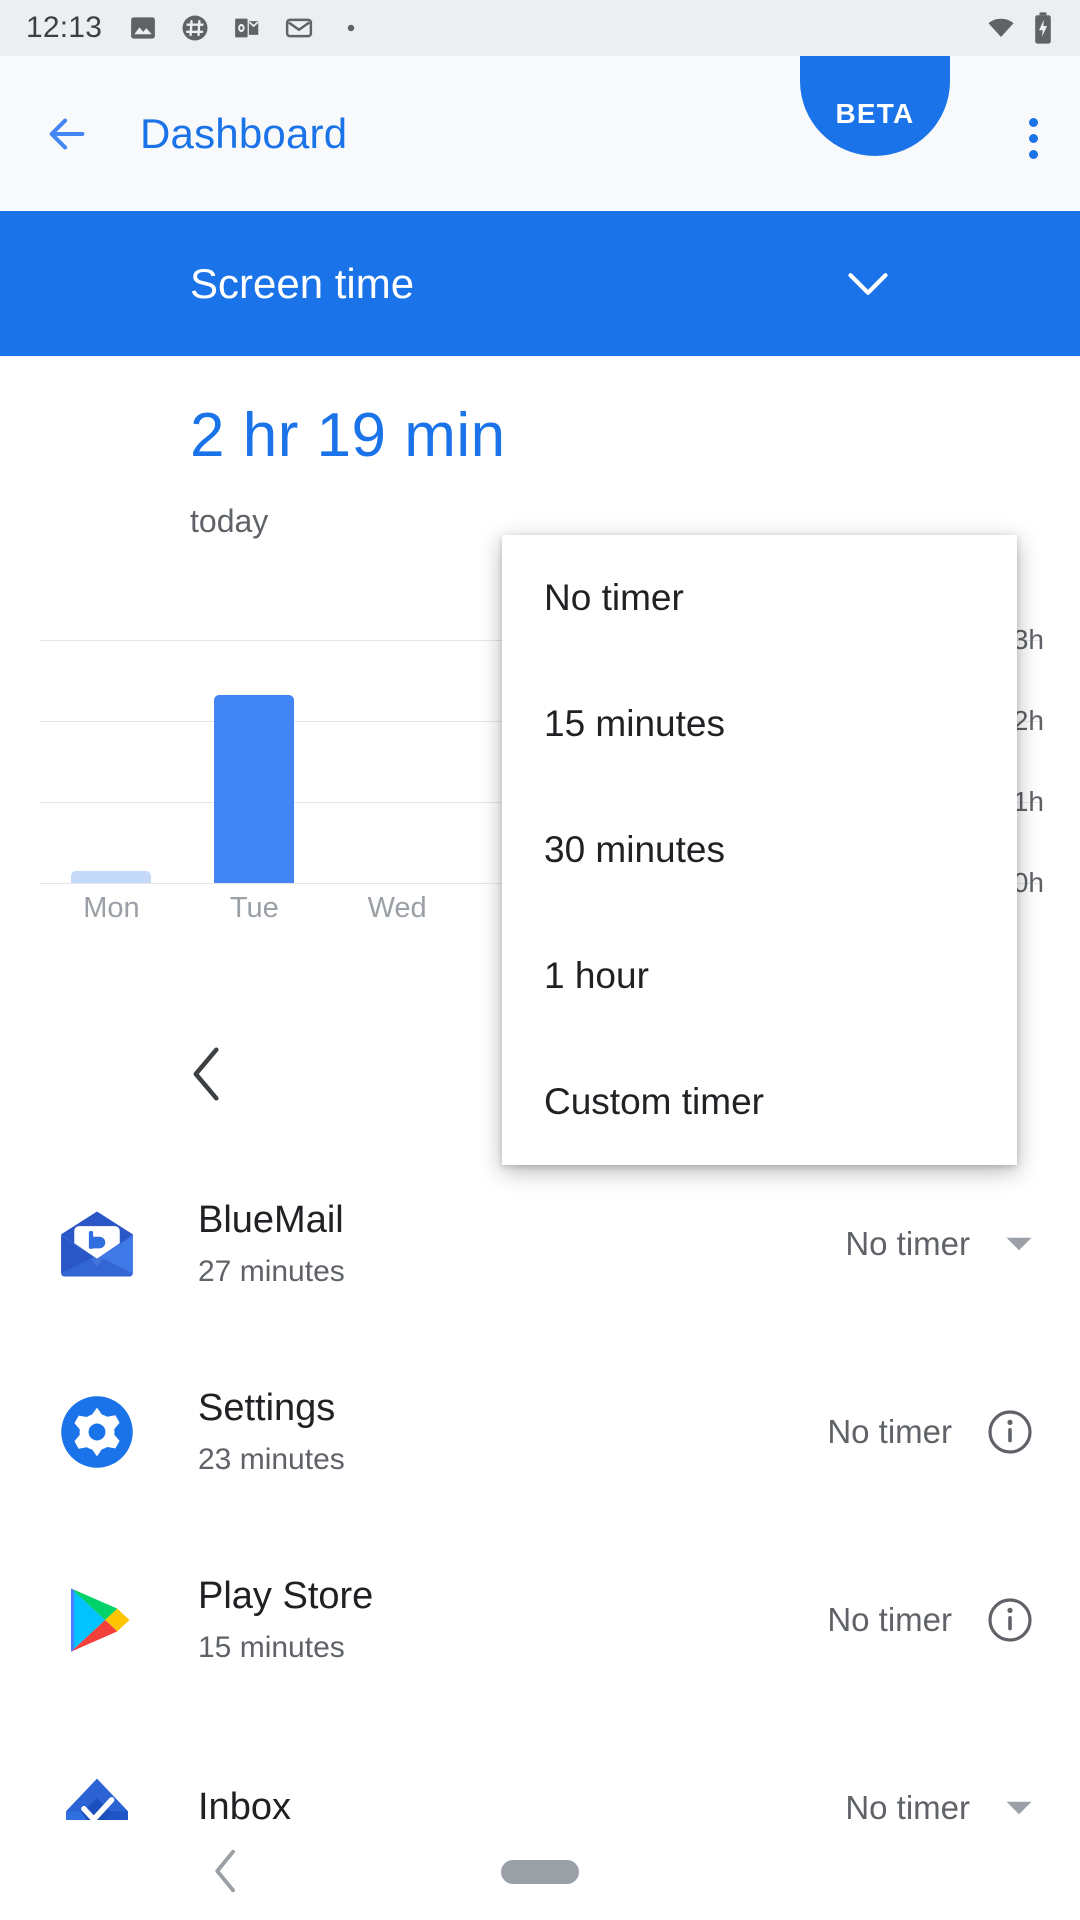 The width and height of the screenshot is (1080, 1920). What do you see at coordinates (868, 284) in the screenshot?
I see `chevron-down-icon` at bounding box center [868, 284].